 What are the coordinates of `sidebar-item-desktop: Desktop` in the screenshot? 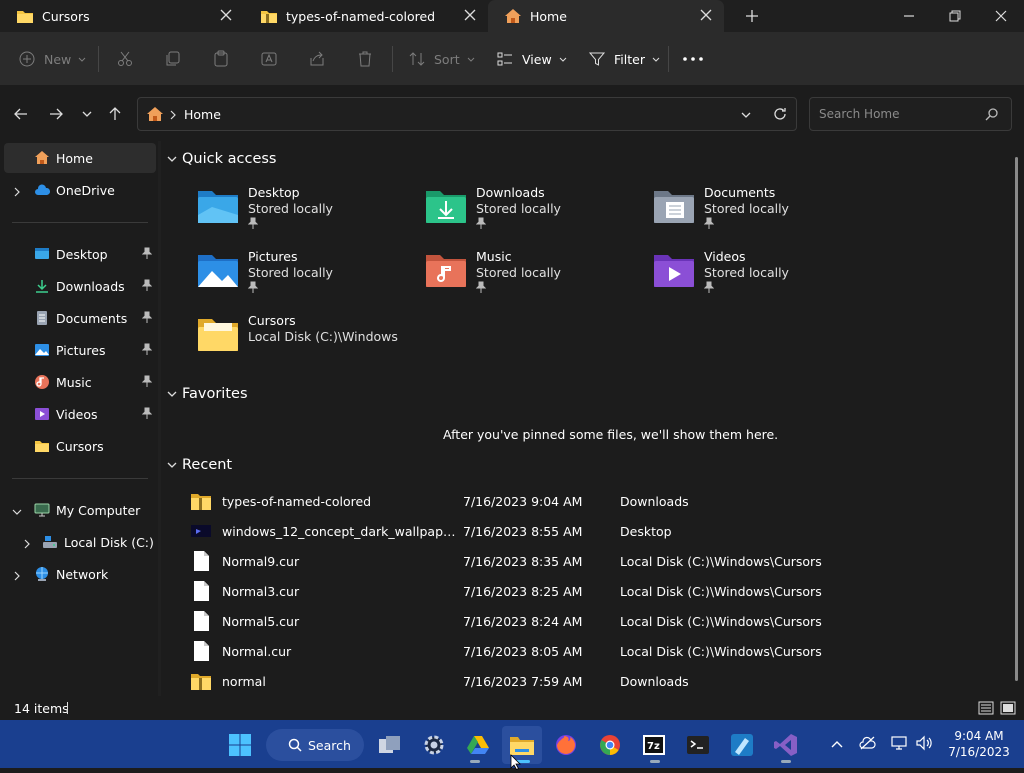 It's located at (80, 254).